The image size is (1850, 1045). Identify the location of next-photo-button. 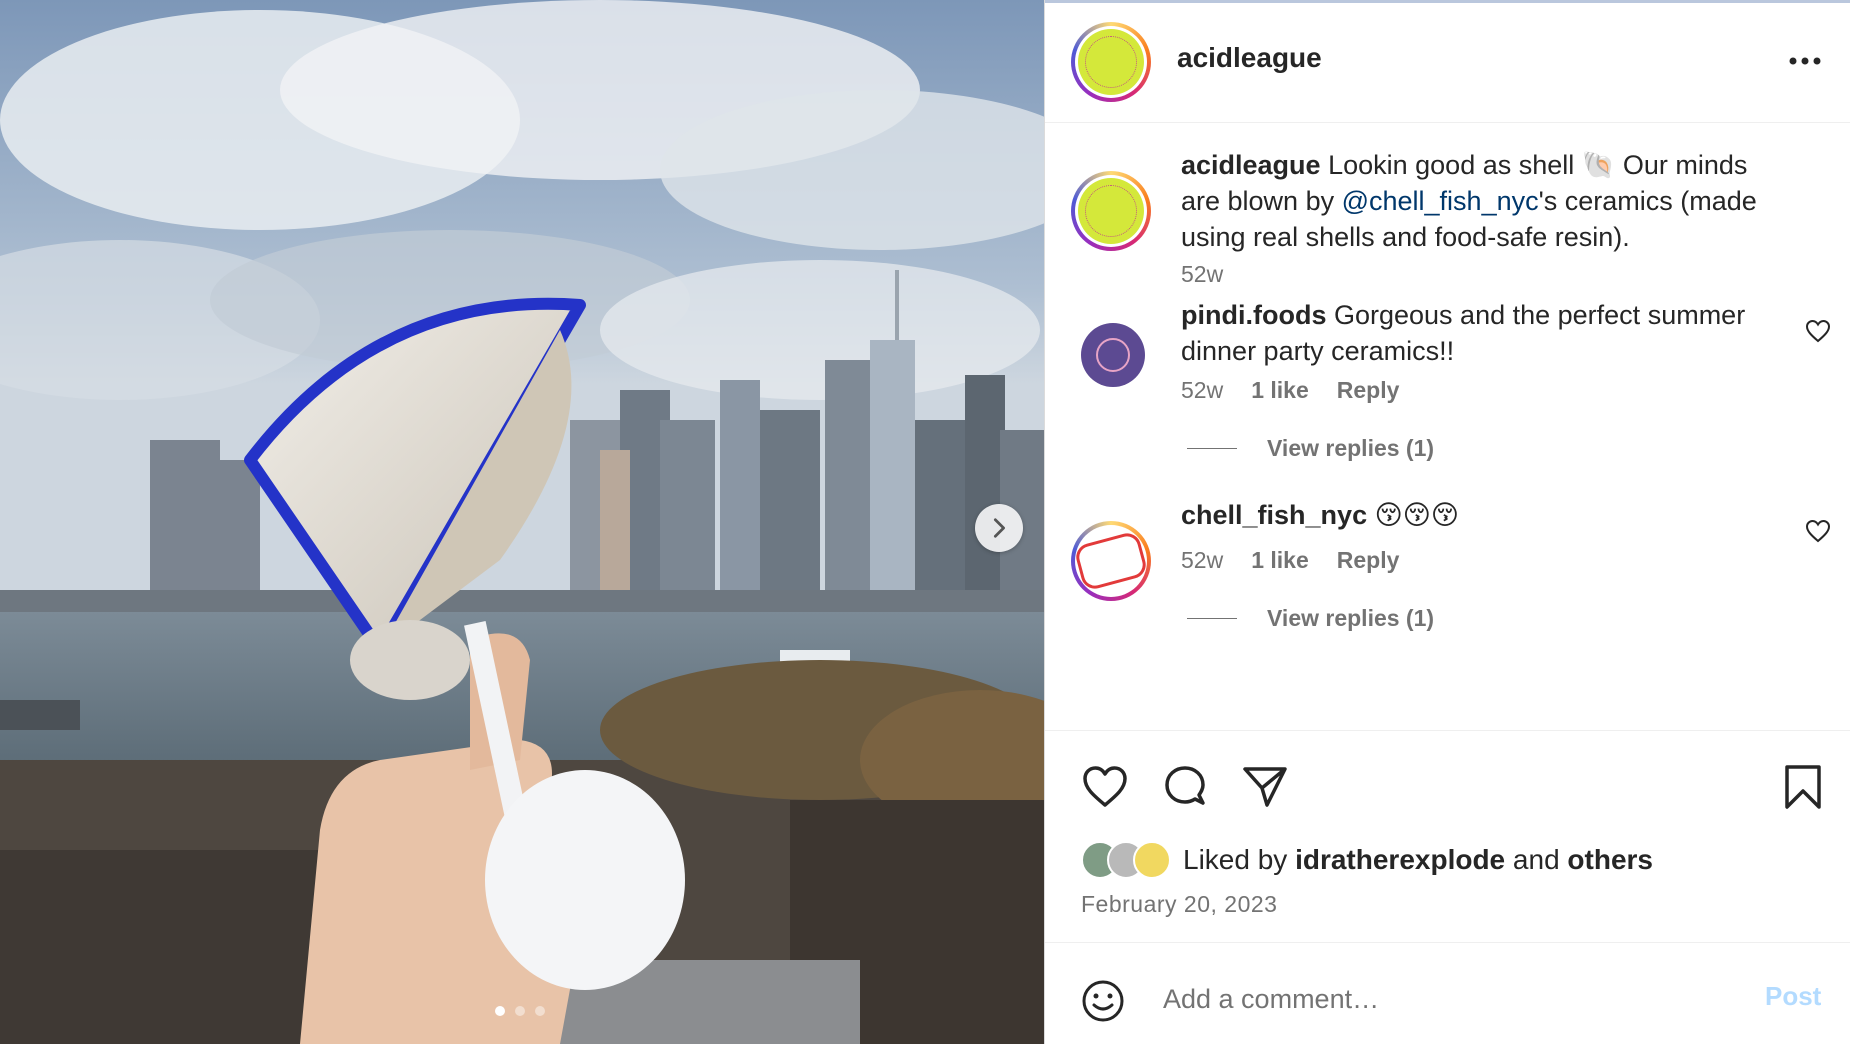
(999, 528).